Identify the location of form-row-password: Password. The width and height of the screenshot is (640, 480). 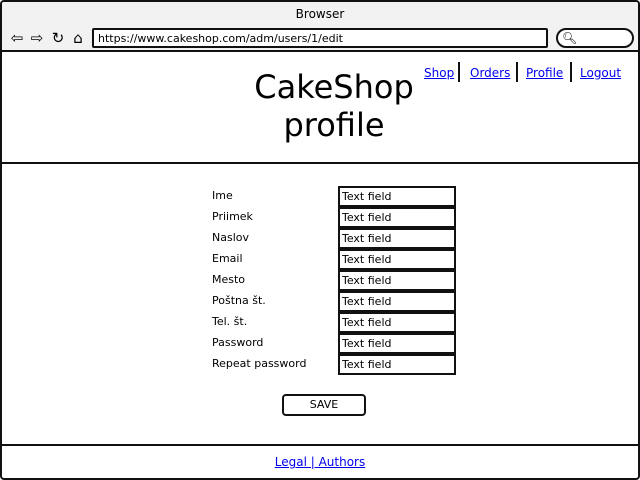
(337, 343).